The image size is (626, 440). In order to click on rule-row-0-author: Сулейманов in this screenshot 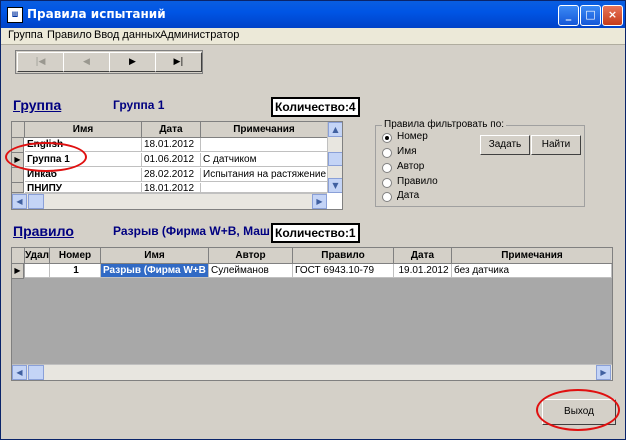, I will do `click(251, 271)`.